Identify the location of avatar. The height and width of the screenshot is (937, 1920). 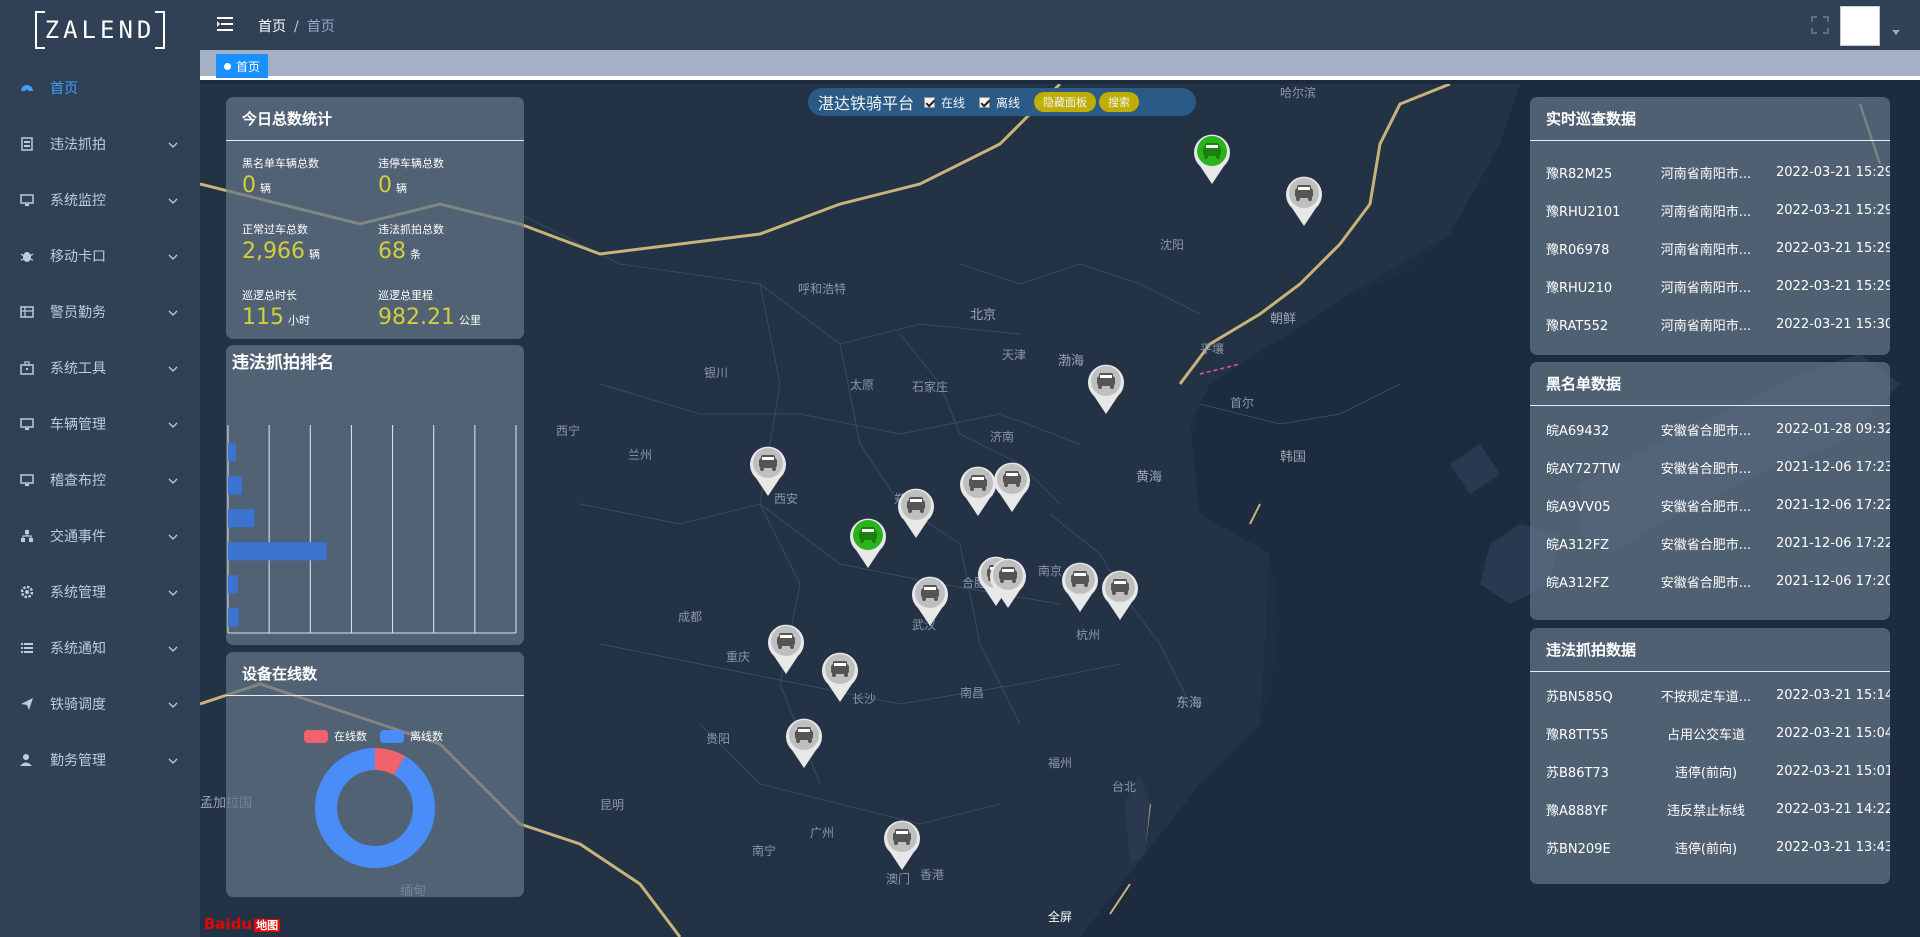
(1860, 26).